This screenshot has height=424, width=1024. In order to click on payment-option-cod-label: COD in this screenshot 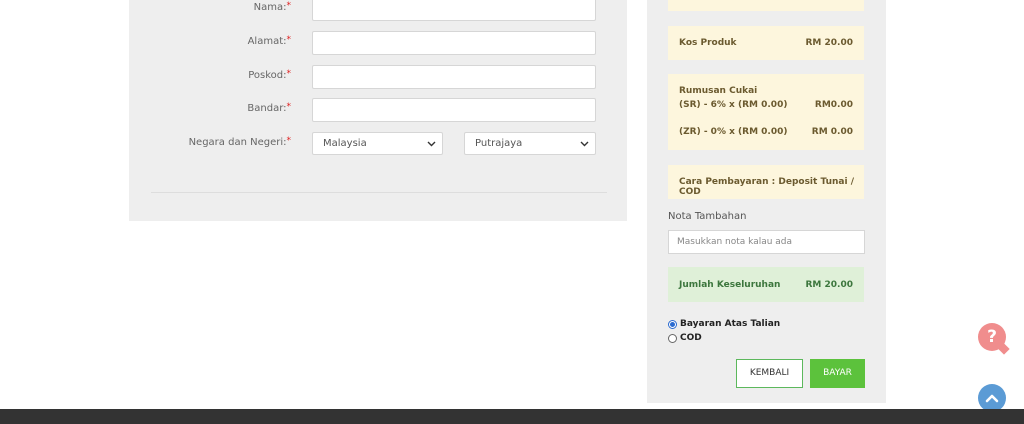, I will do `click(691, 338)`.